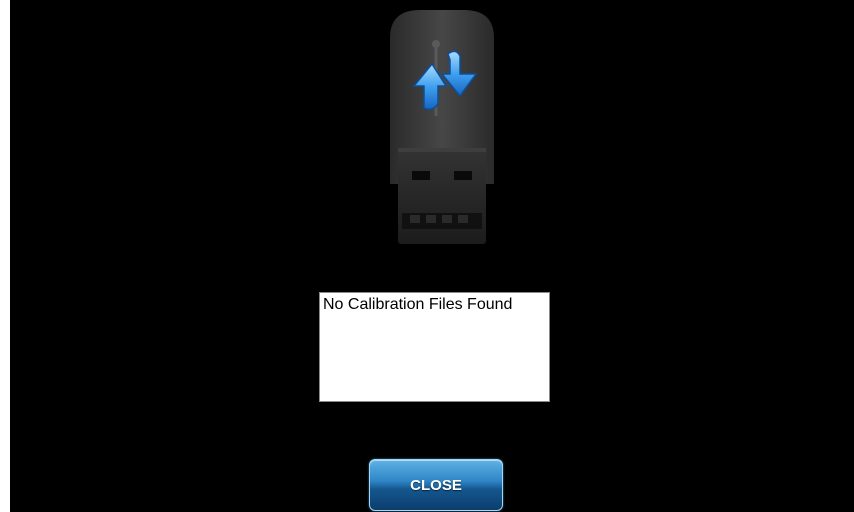 Image resolution: width=854 pixels, height=512 pixels. I want to click on usb-sync-icon, so click(442, 127).